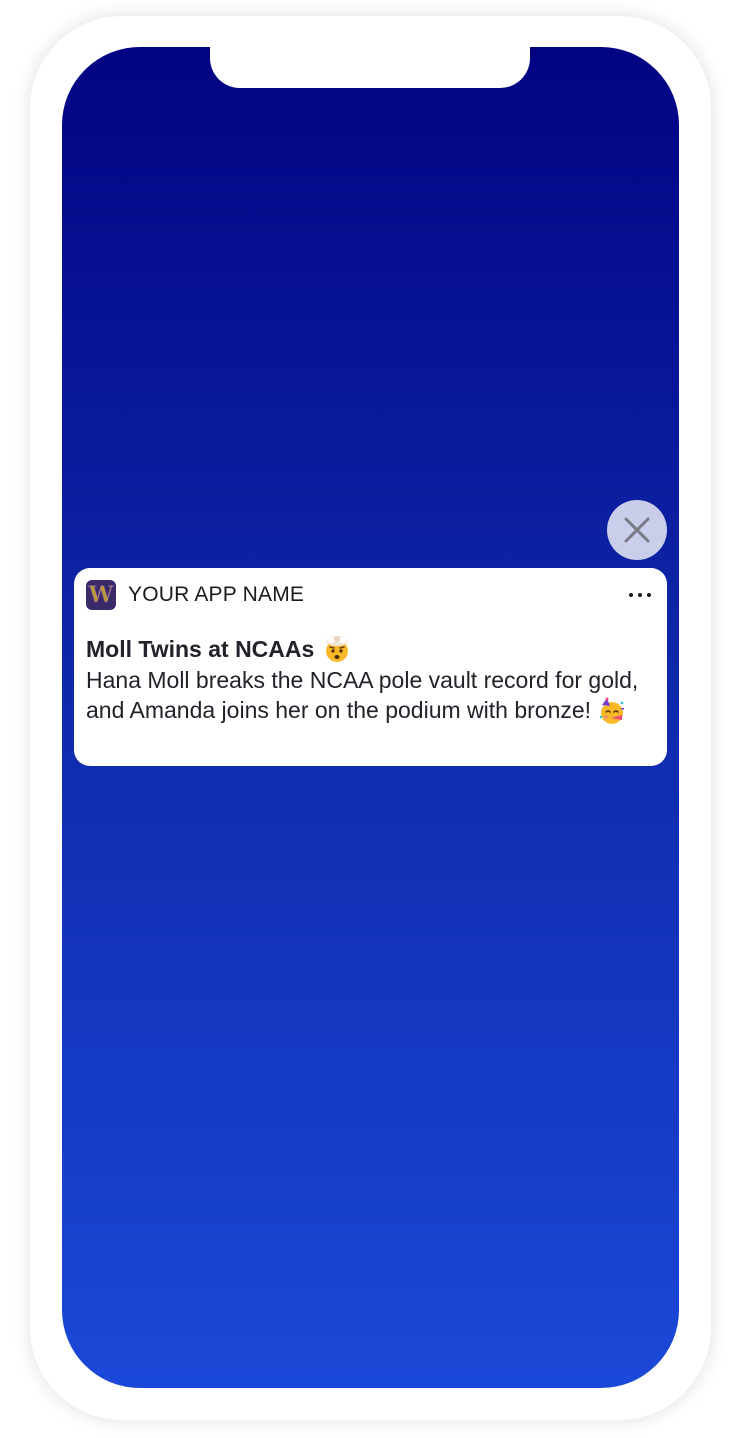  Describe the element at coordinates (337, 649) in the screenshot. I see `exploding-head-emoji-icon` at that location.